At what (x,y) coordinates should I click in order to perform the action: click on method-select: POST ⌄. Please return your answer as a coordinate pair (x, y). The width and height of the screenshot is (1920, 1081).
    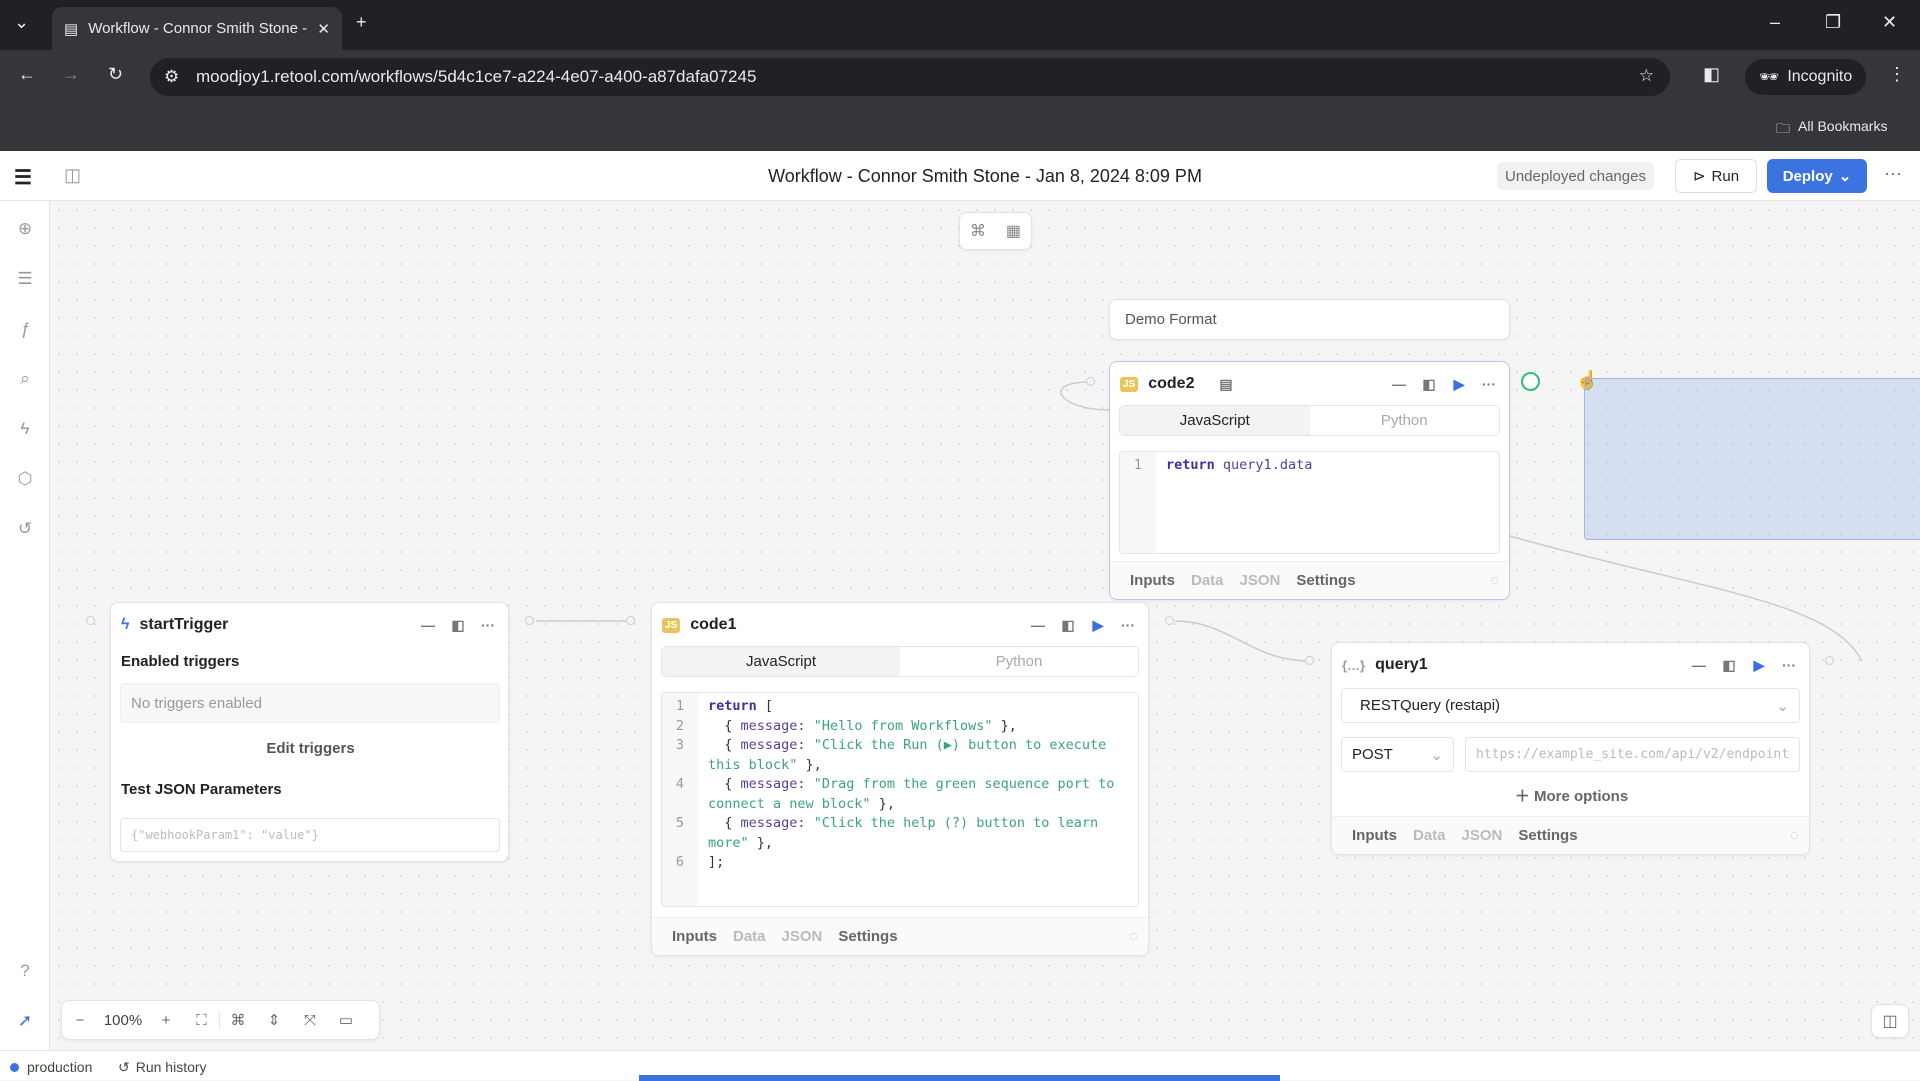
    Looking at the image, I should click on (1397, 754).